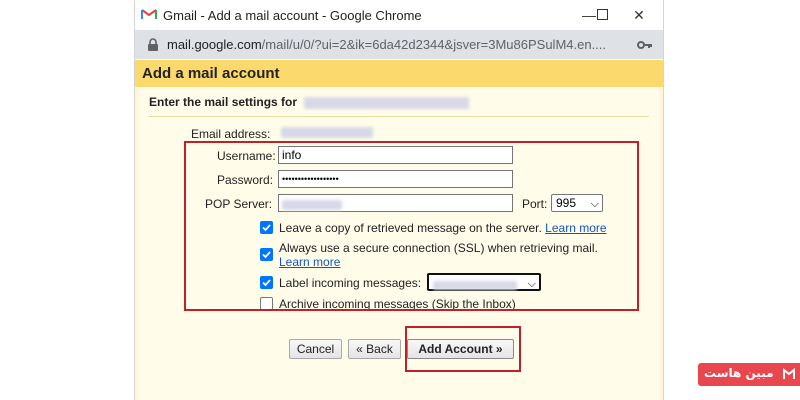 This screenshot has width=800, height=400. I want to click on divider, so click(399, 116).